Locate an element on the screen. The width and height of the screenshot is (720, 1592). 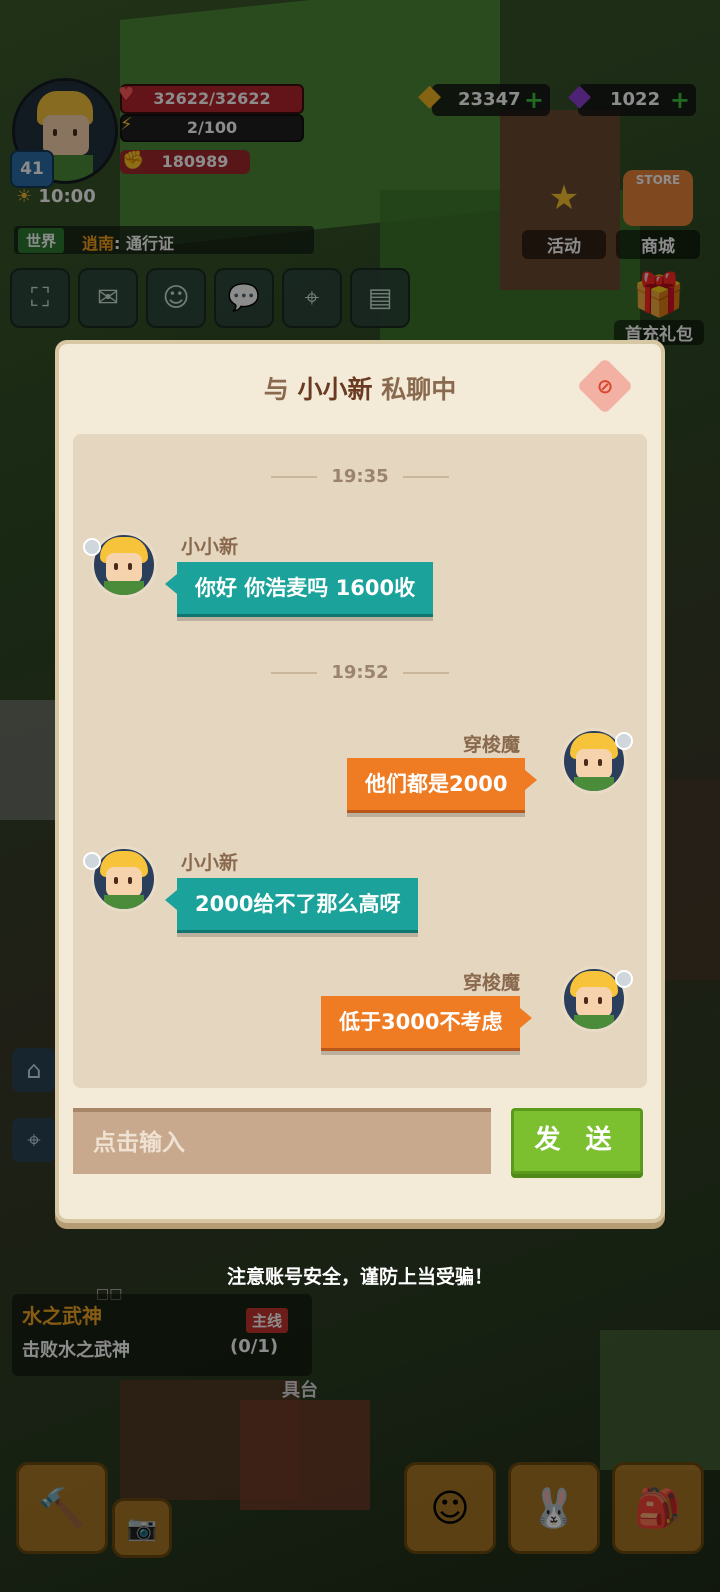
chat-bubble-received: 2000给不了那么高呀 is located at coordinates (291, 905).